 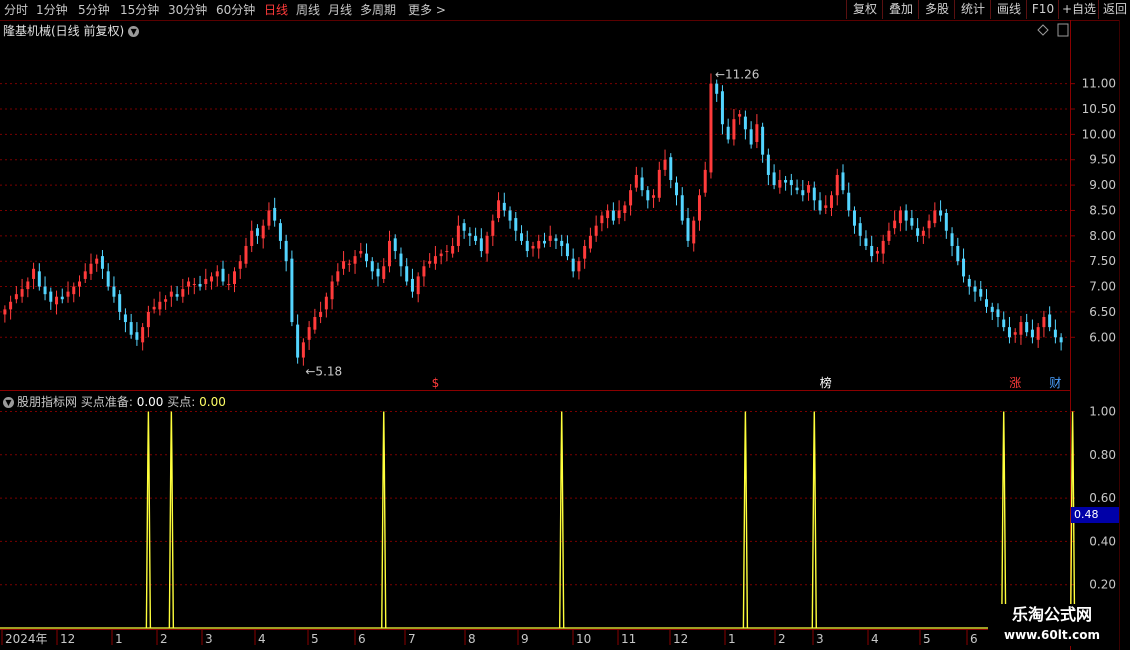 I want to click on price-tick-label: 6.00, so click(x=1102, y=337).